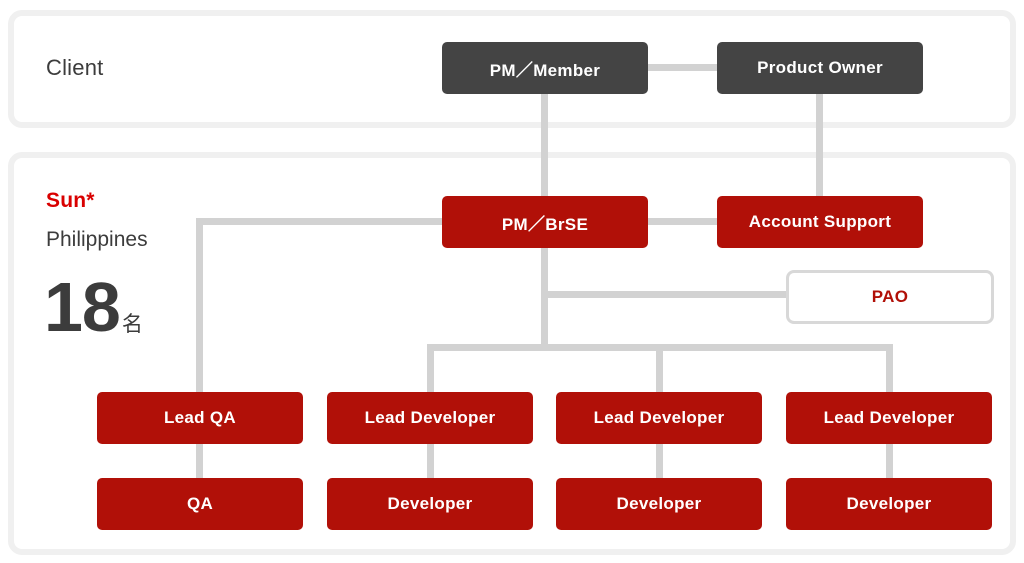  Describe the element at coordinates (430, 504) in the screenshot. I see `node-developer-1: Developer` at that location.